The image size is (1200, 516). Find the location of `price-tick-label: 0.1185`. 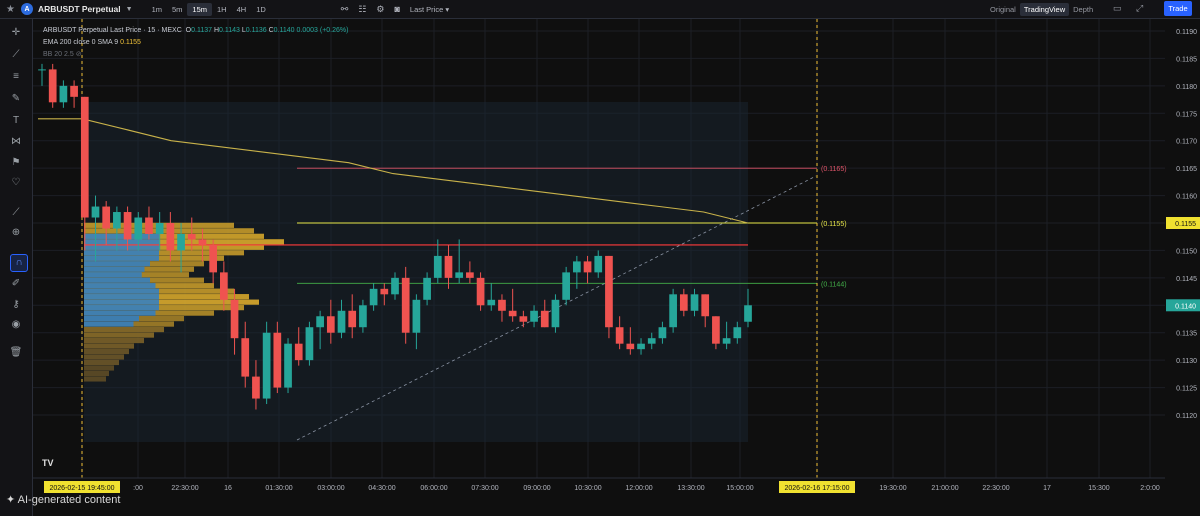

price-tick-label: 0.1185 is located at coordinates (1186, 59).